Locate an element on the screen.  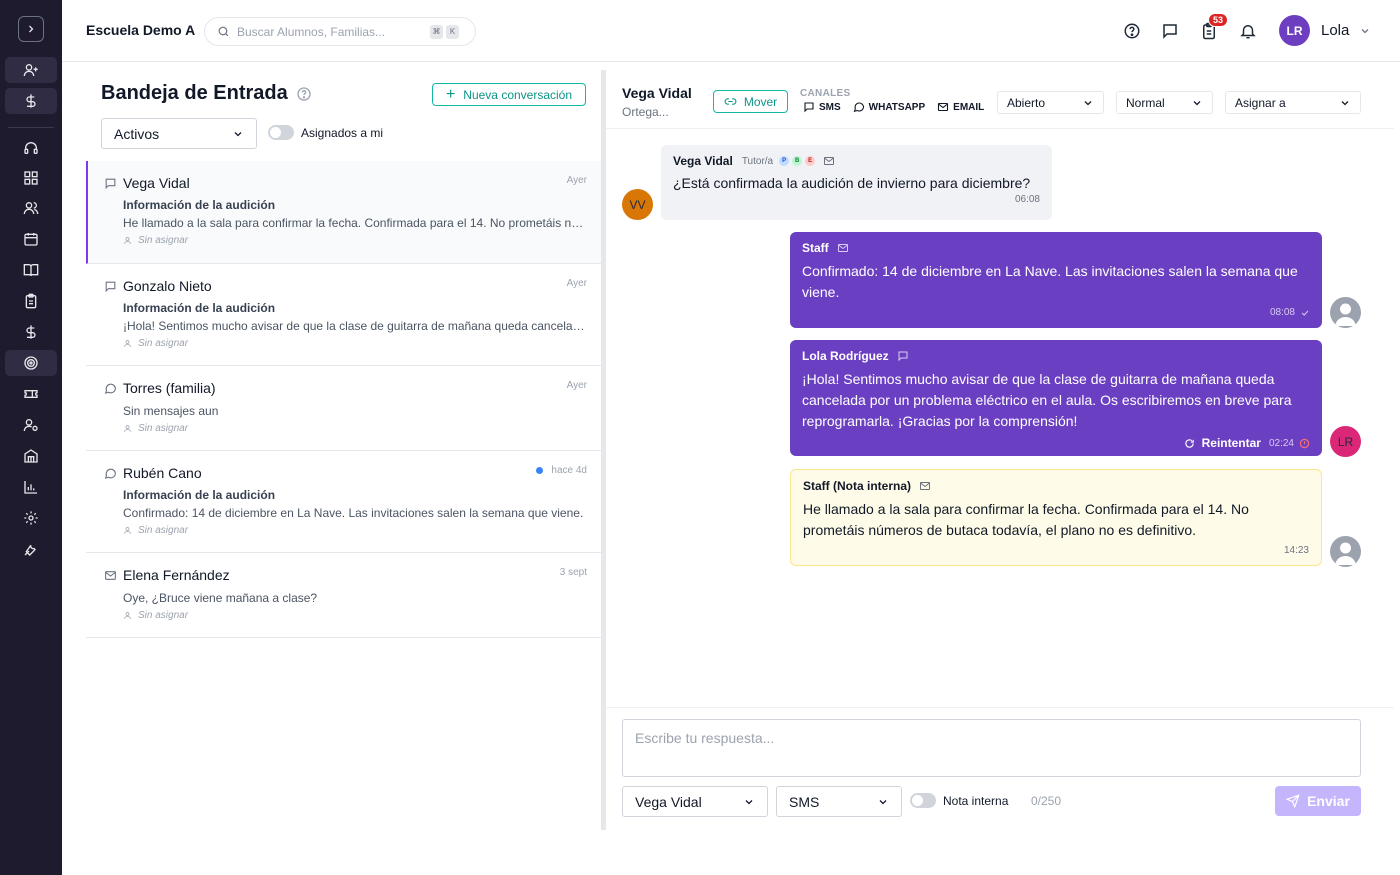
help-button is located at coordinates (1132, 31).